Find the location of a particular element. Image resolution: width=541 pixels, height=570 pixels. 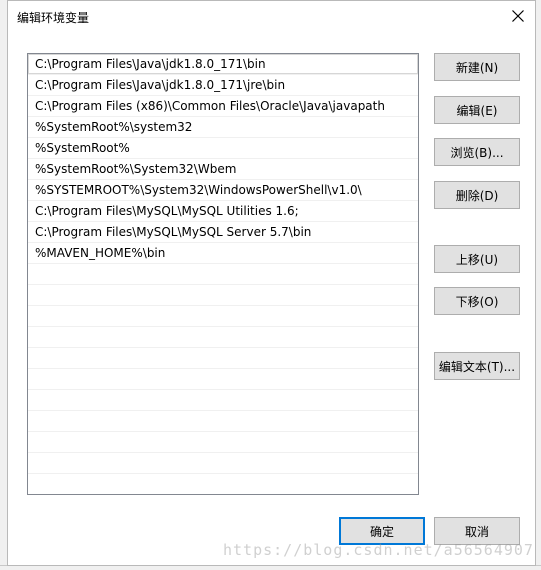

list-item: %SystemRoot%\system32 is located at coordinates (223, 127).